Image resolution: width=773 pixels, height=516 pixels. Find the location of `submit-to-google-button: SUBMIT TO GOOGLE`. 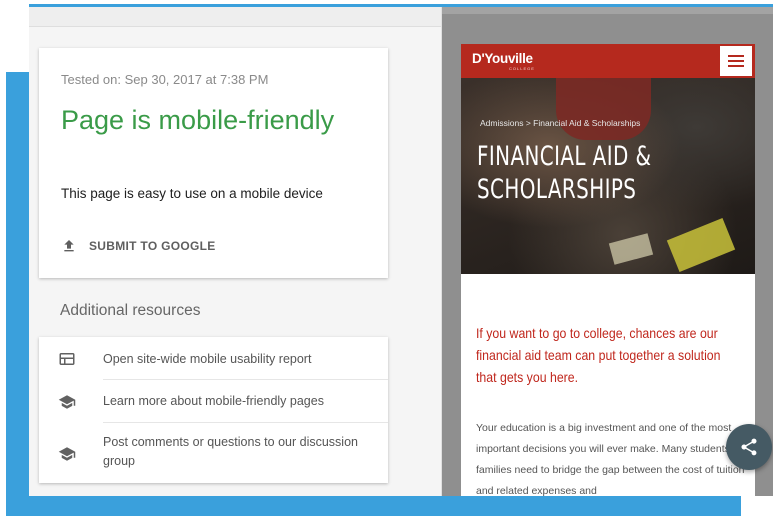

submit-to-google-button: SUBMIT TO GOOGLE is located at coordinates (138, 246).